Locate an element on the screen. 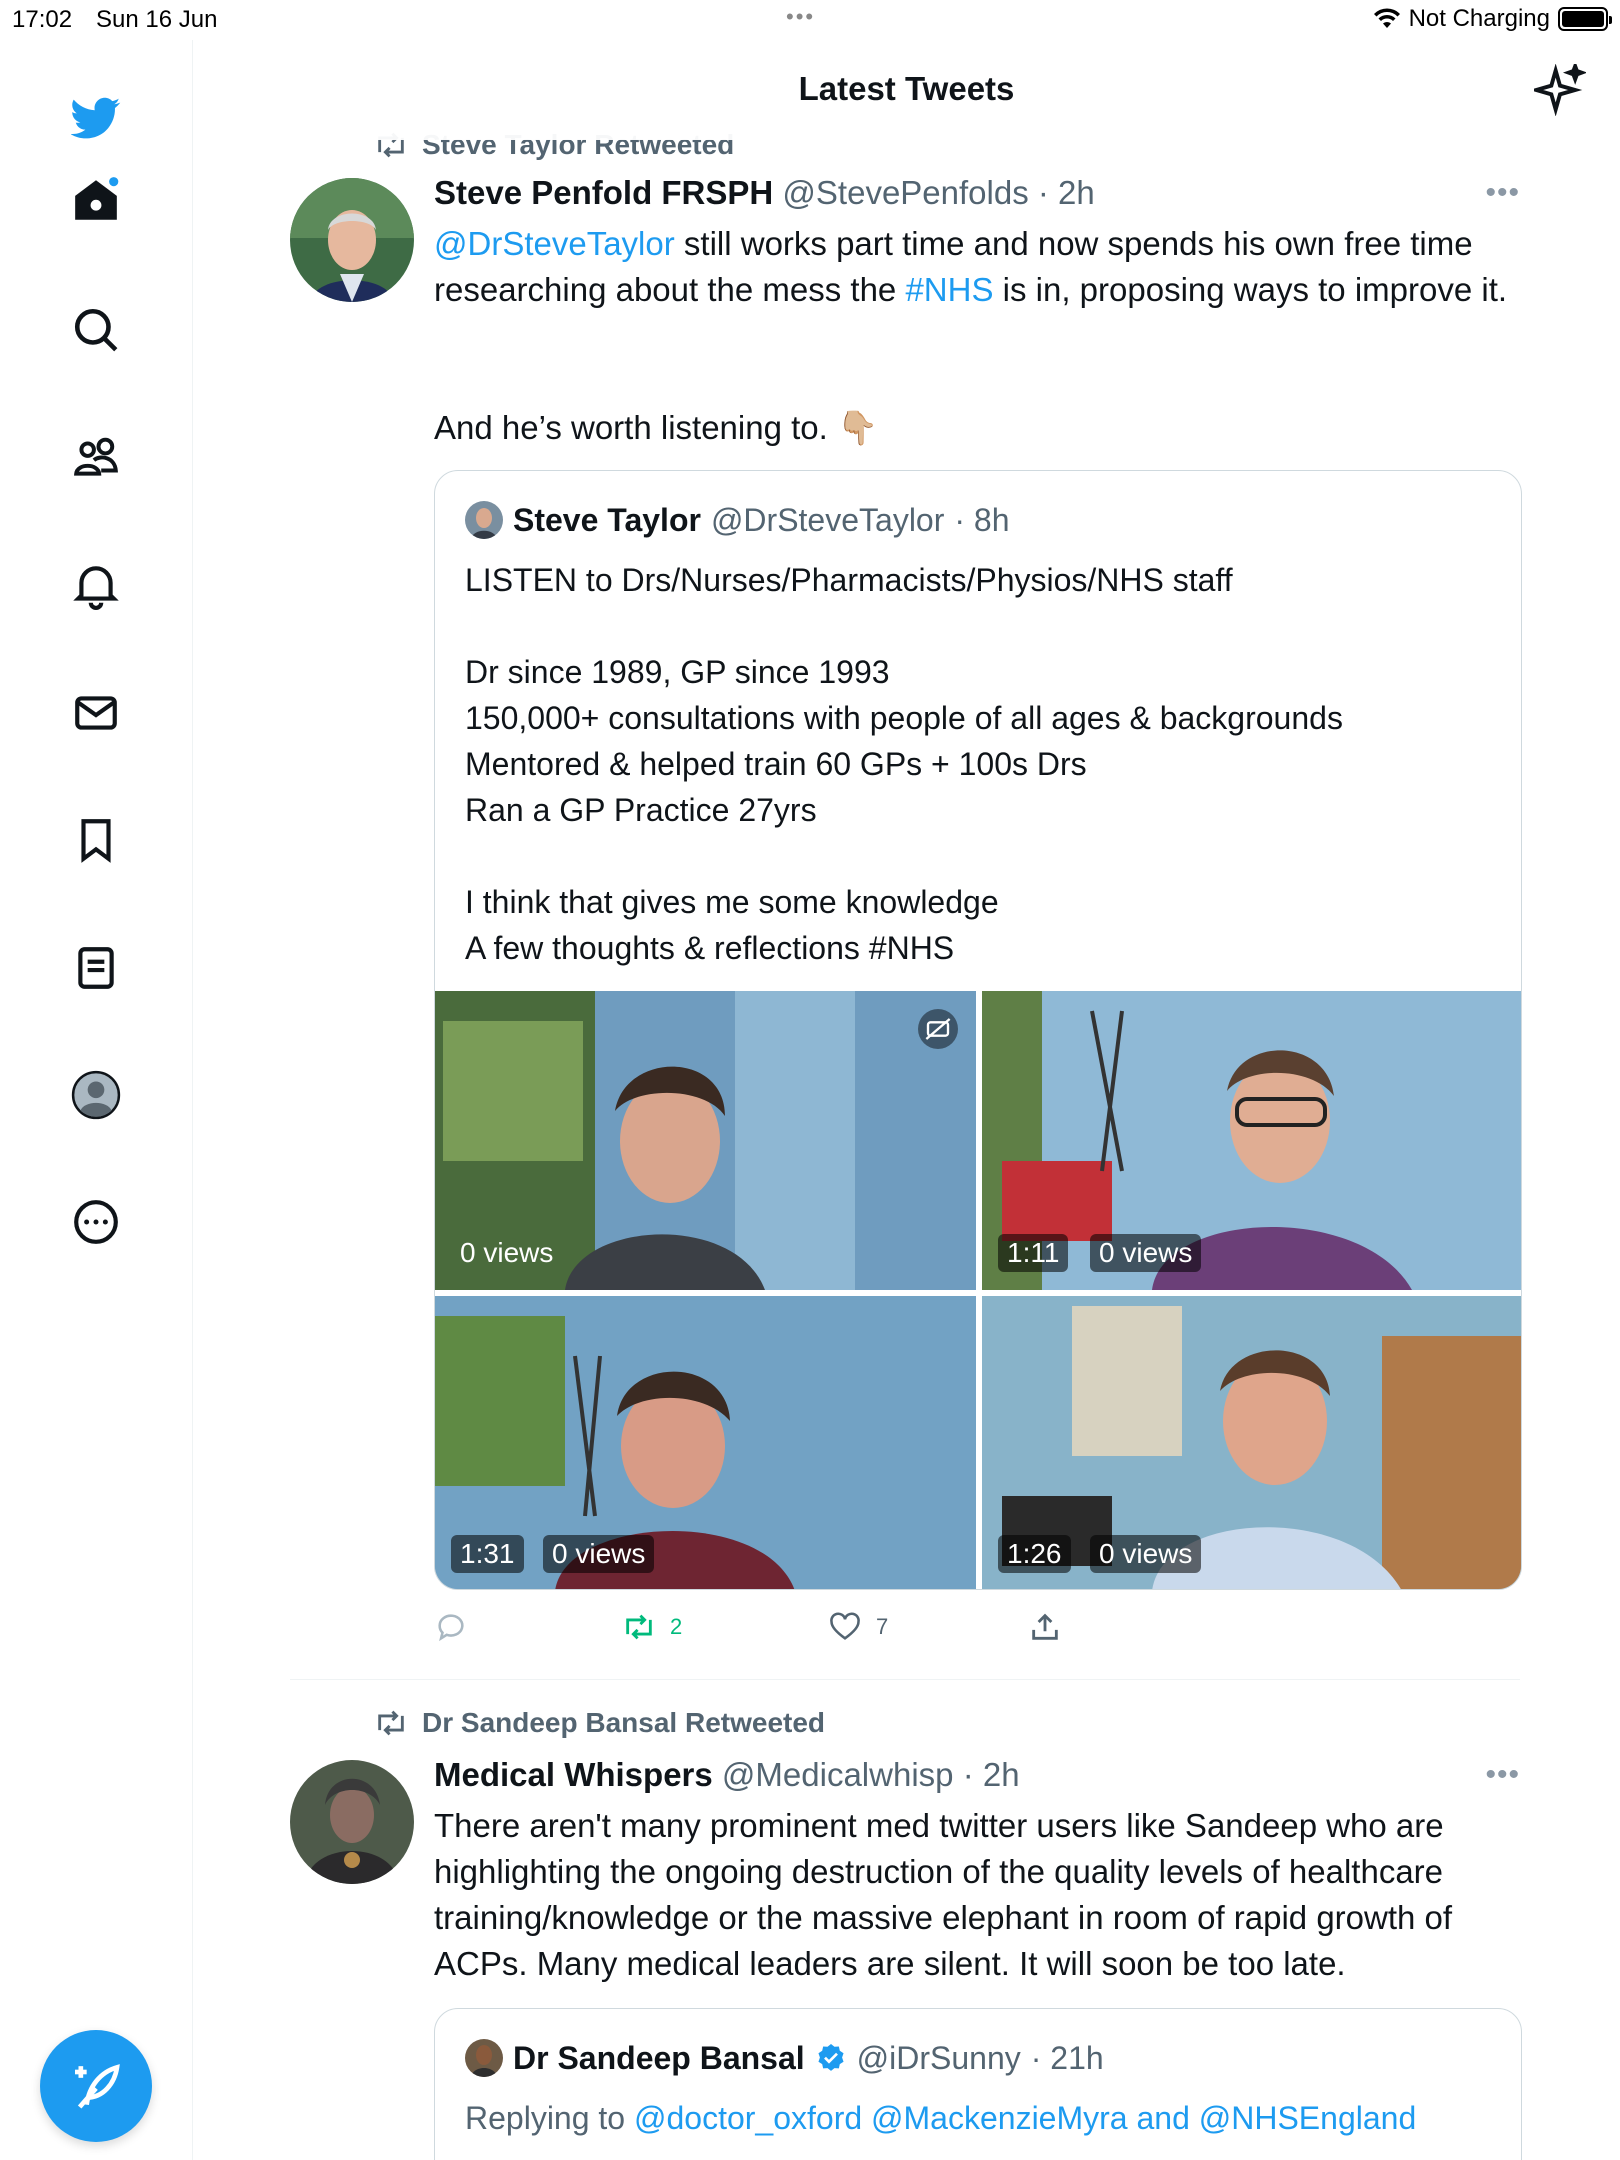  share-button is located at coordinates (1045, 1627).